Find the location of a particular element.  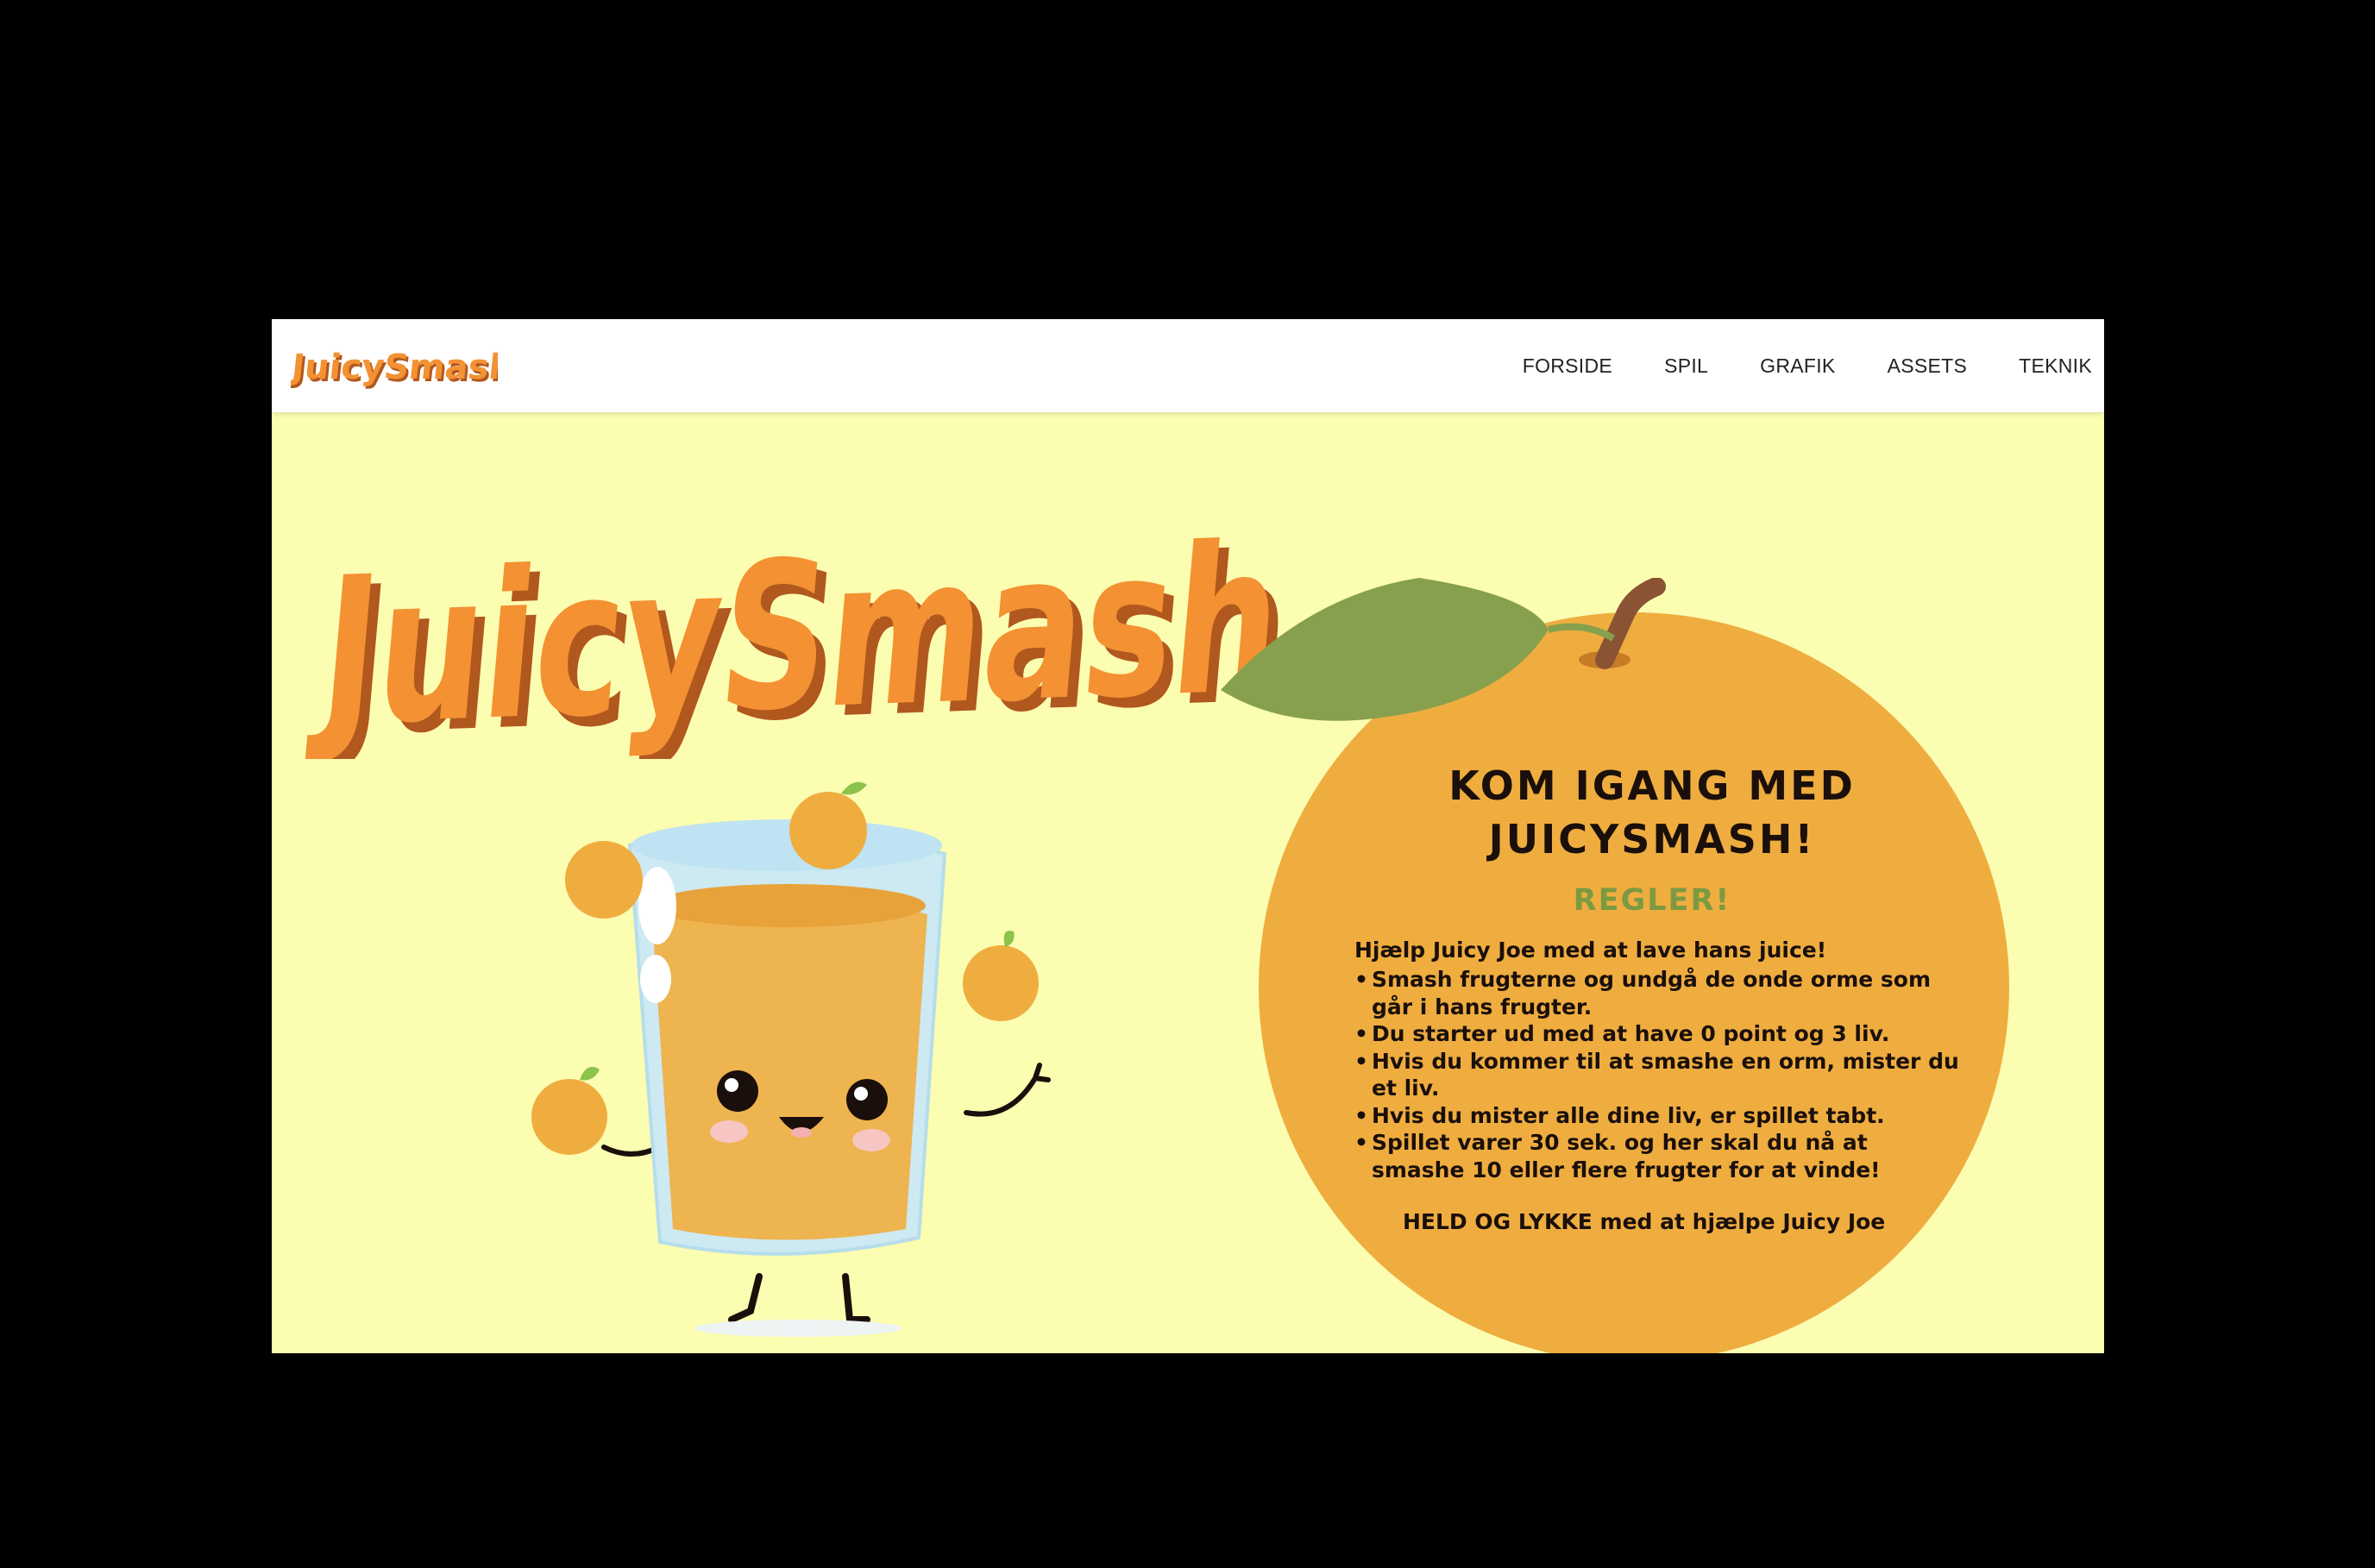

nav-menu: FORSIDE SPIL GRAFIK ASSETS TEKNIK is located at coordinates (1807, 365).